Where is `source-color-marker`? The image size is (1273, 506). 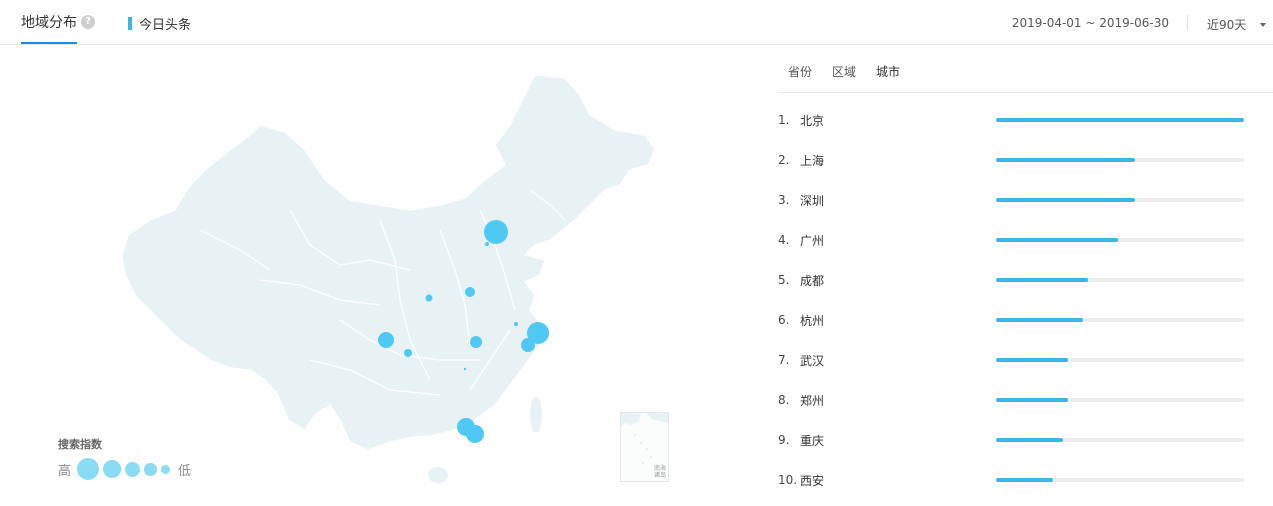 source-color-marker is located at coordinates (130, 23).